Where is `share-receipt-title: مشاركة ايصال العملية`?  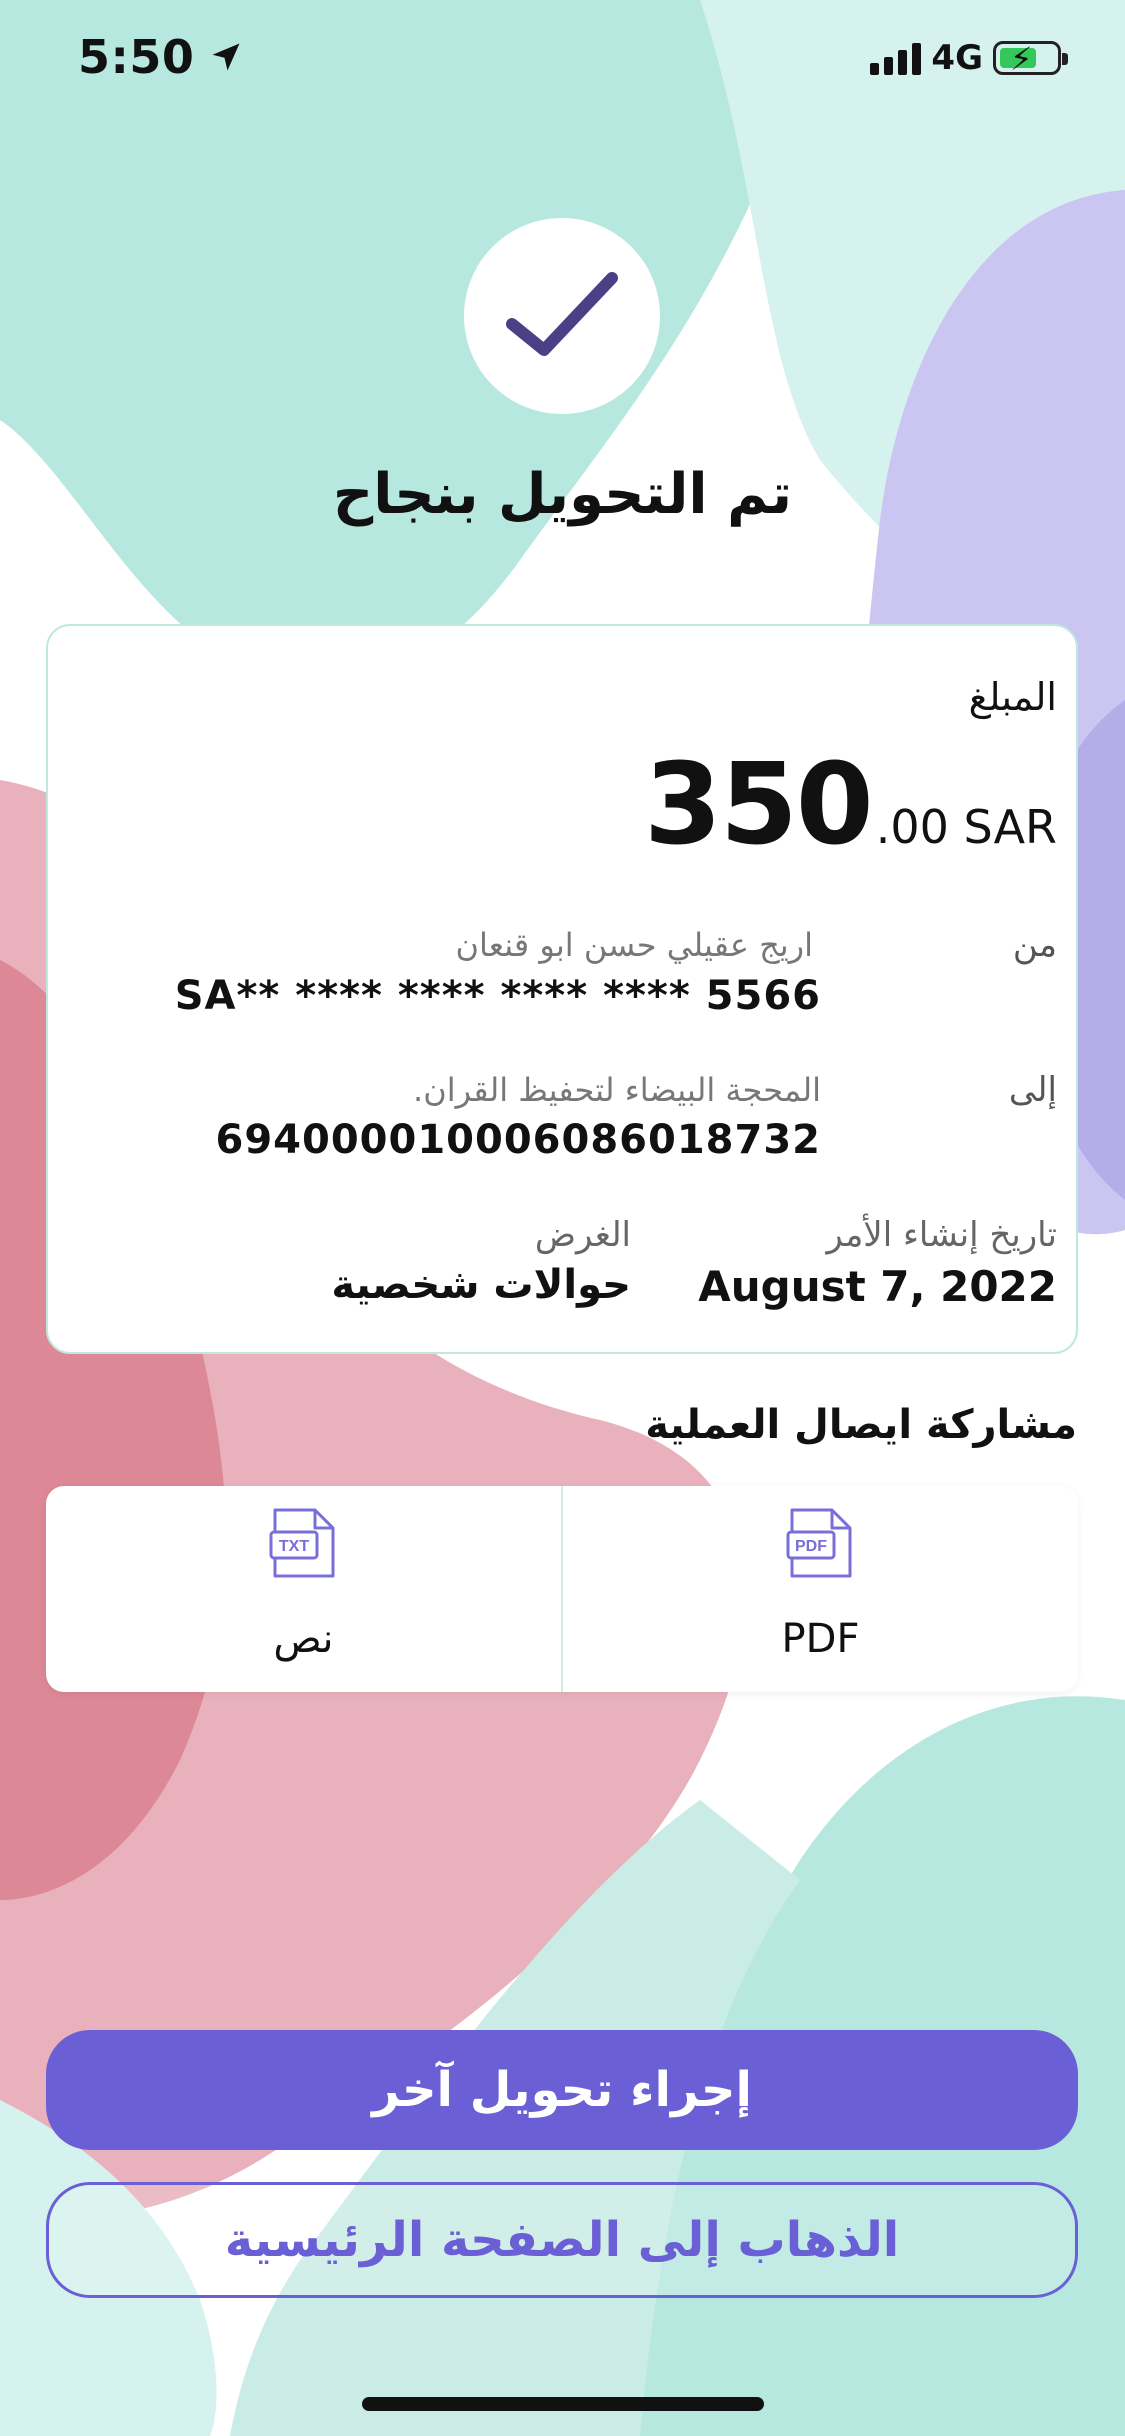 share-receipt-title: مشاركة ايصال العملية is located at coordinates (861, 1425).